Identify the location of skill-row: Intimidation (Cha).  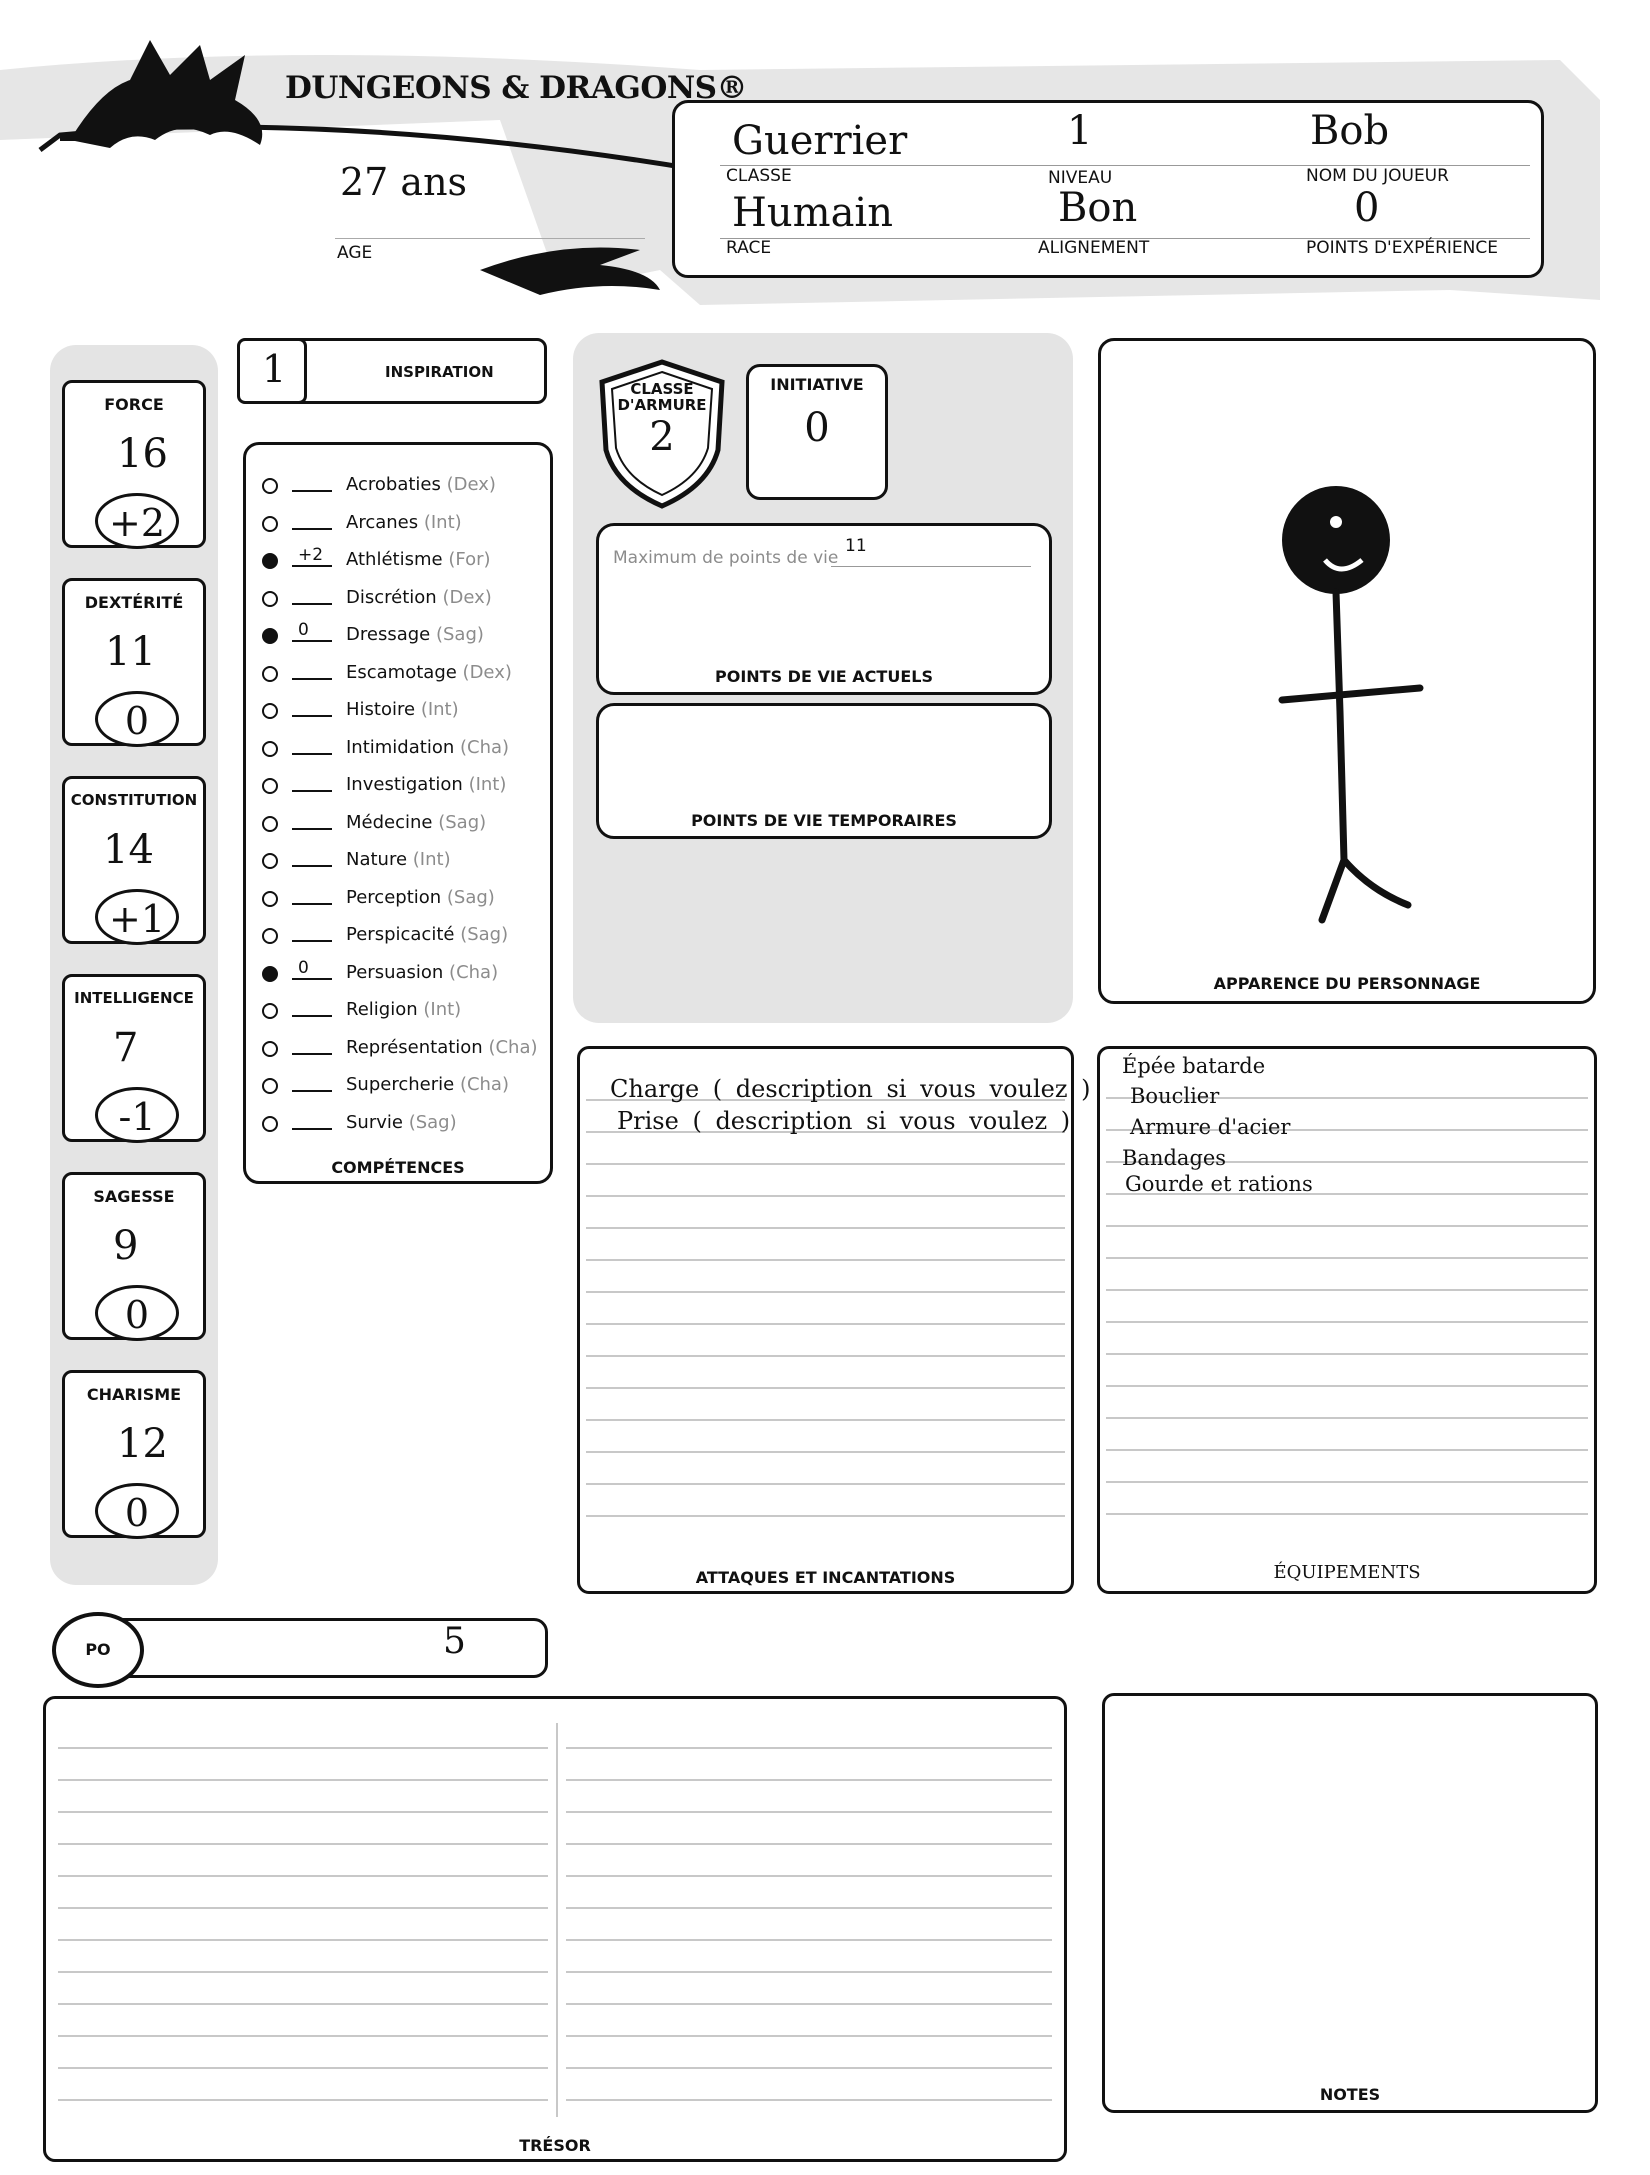
(407, 752).